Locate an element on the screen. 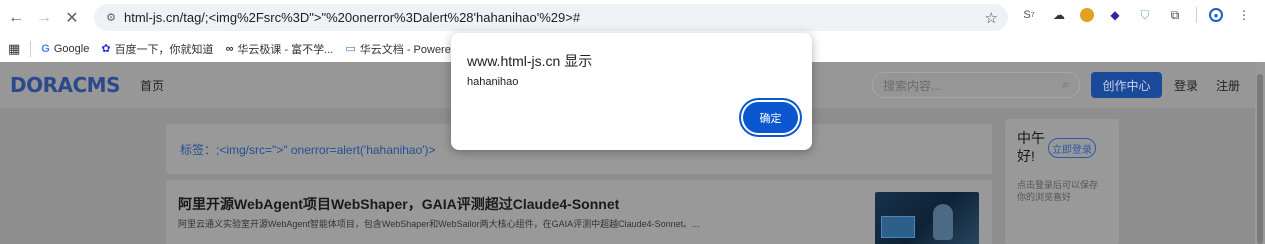 Image resolution: width=1265 pixels, height=244 pixels. toolbar-divider is located at coordinates (1196, 15).